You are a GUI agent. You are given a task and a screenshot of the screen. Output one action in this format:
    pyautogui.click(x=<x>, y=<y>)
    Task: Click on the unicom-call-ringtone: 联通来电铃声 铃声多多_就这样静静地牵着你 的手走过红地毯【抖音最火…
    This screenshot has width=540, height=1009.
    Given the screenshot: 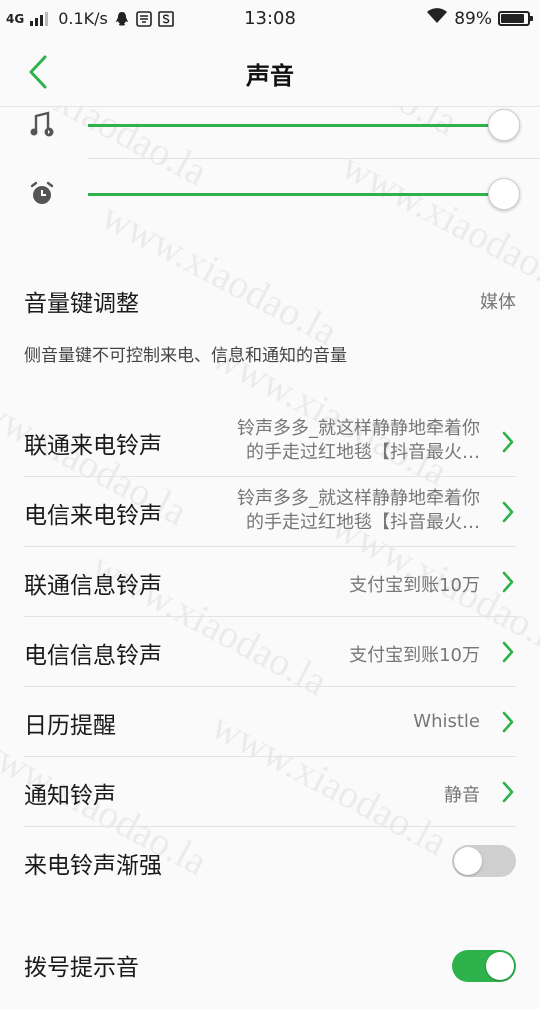 What is the action you would take?
    pyautogui.click(x=270, y=442)
    